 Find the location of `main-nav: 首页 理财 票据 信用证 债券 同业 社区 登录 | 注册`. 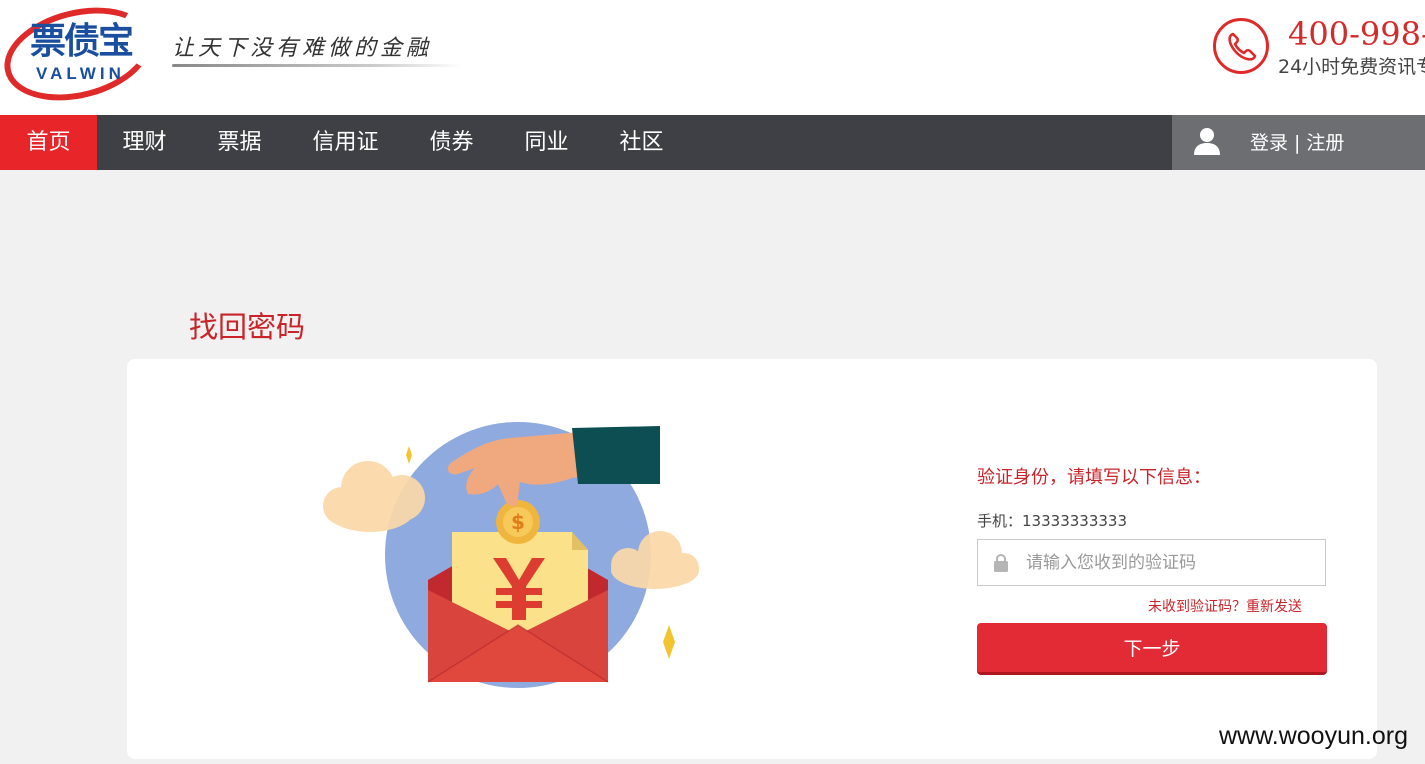

main-nav: 首页 理财 票据 信用证 债券 同业 社区 登录 | 注册 is located at coordinates (712, 142).